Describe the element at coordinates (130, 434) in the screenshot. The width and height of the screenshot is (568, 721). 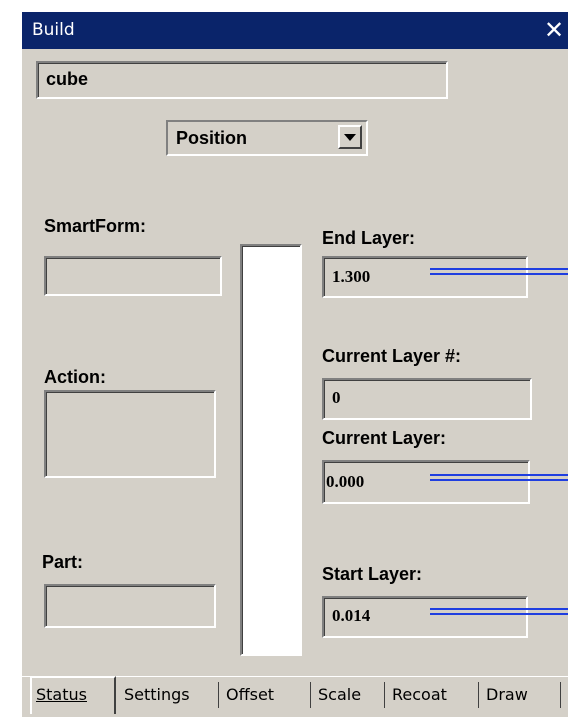
I see `action-field` at that location.